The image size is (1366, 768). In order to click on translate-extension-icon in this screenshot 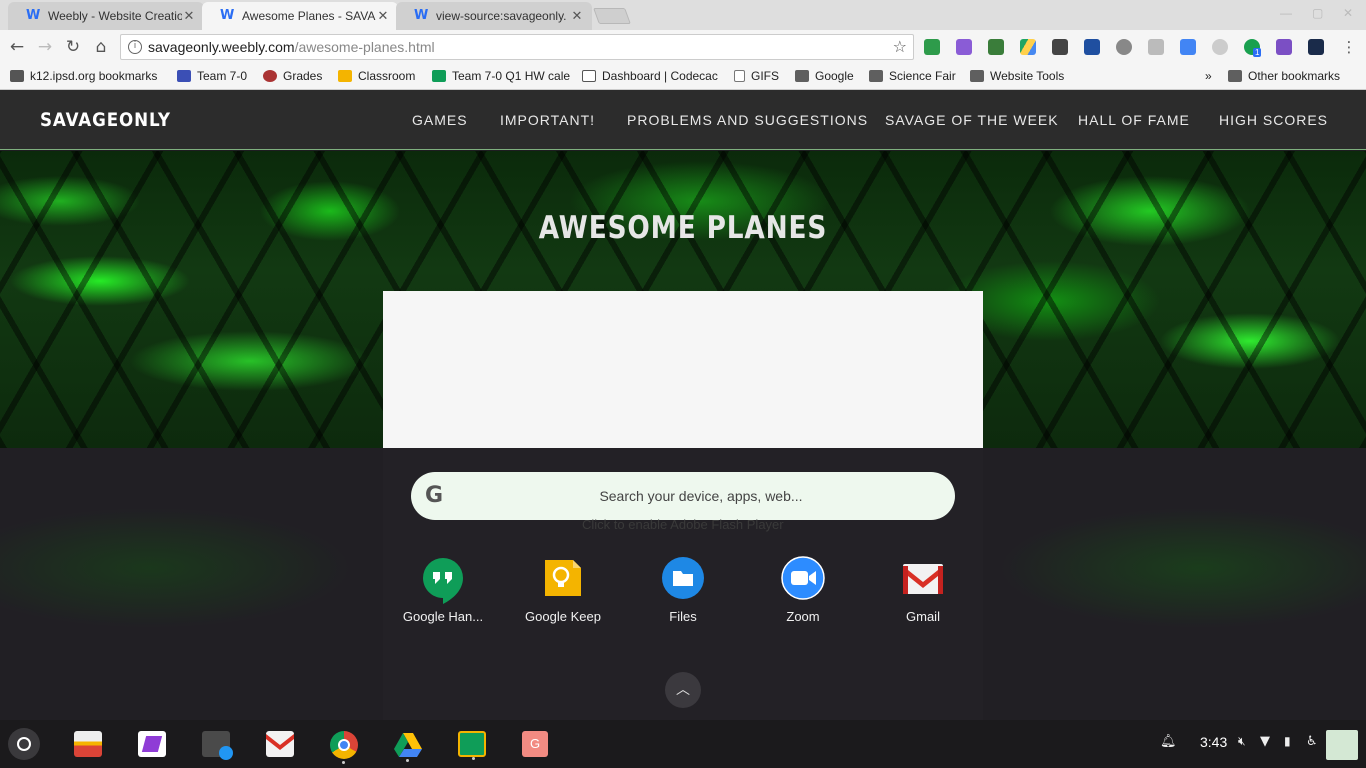, I will do `click(1188, 47)`.